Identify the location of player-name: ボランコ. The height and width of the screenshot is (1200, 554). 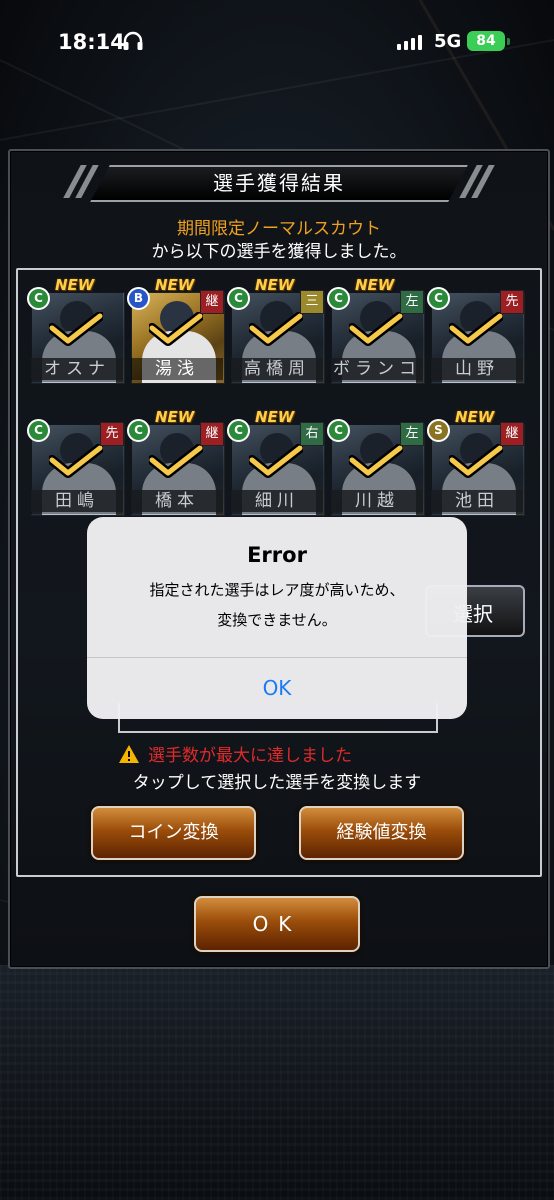
(377, 369).